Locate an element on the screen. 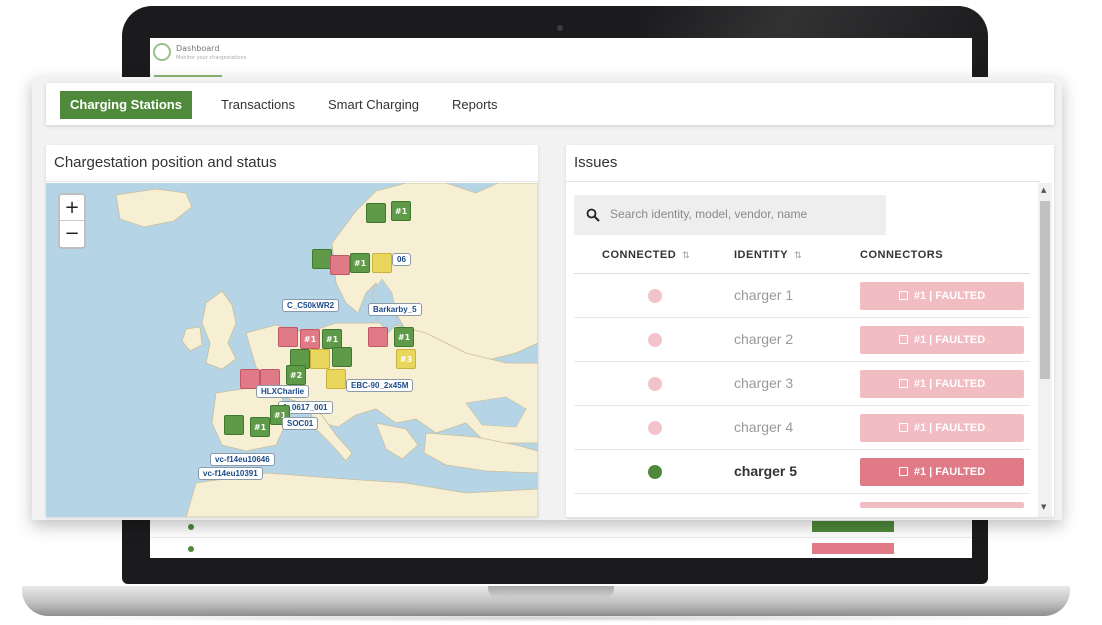 The image size is (1102, 625). vertical-scrollbar: ▲ ▼ is located at coordinates (1045, 350).